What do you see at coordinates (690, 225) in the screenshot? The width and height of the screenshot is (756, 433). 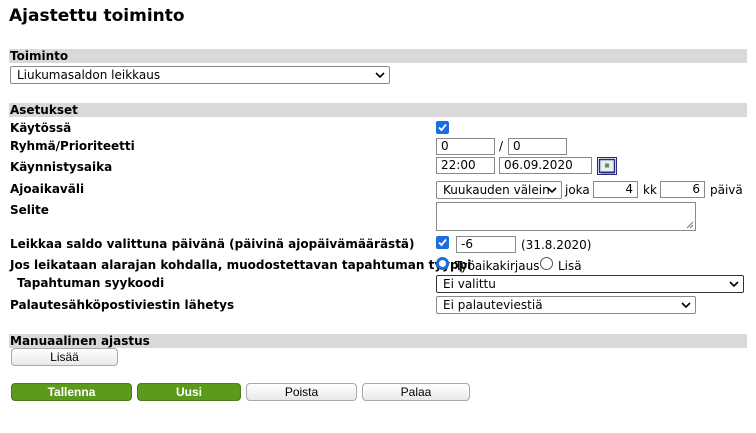 I see `resize-handle-icon` at bounding box center [690, 225].